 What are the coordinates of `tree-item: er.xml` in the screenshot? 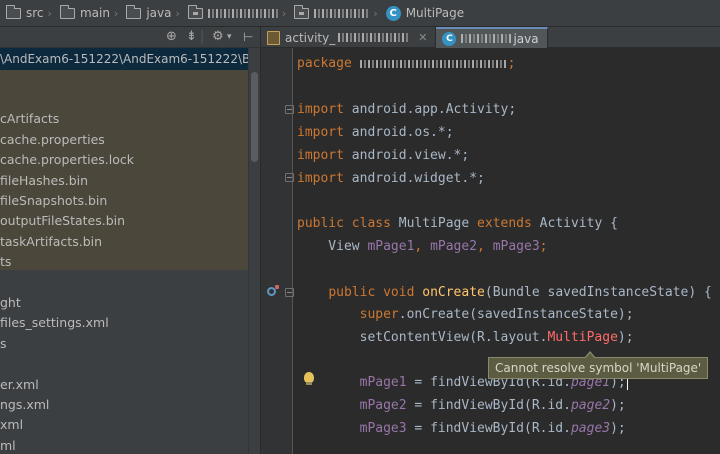 It's located at (19, 385).